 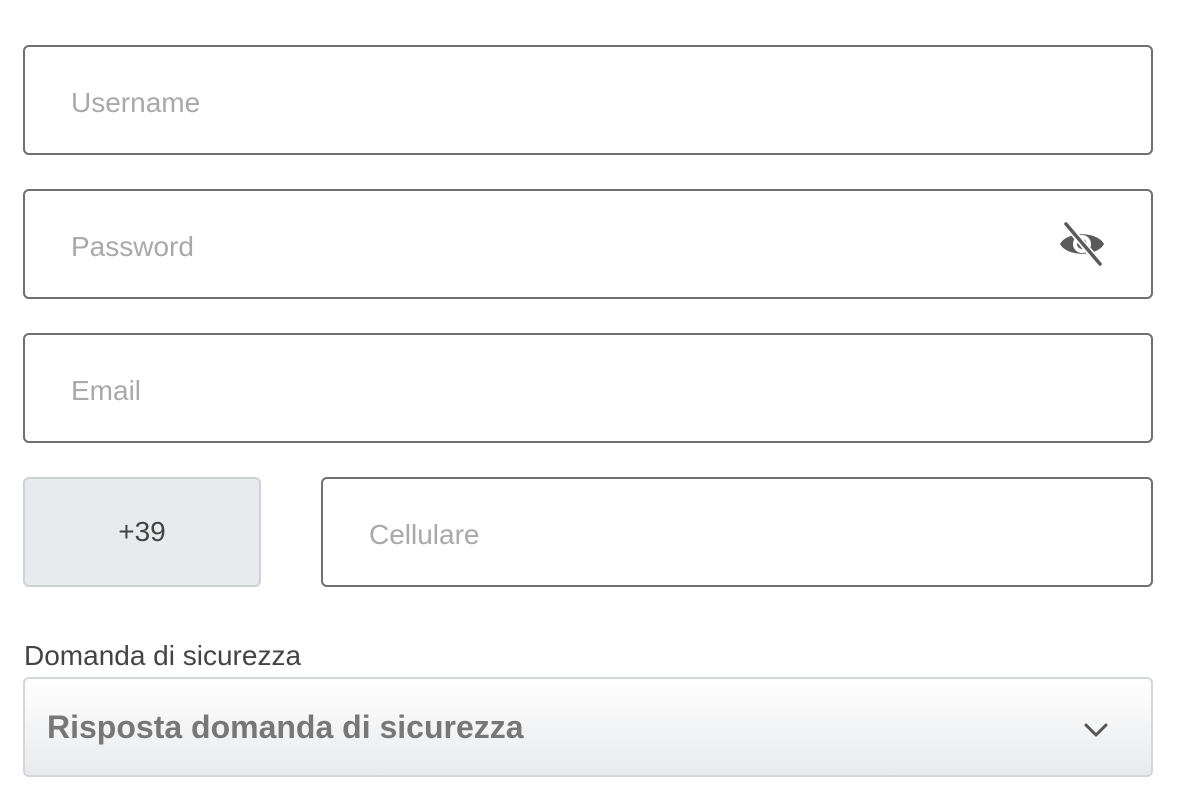 I want to click on mobile-field, so click(x=737, y=532).